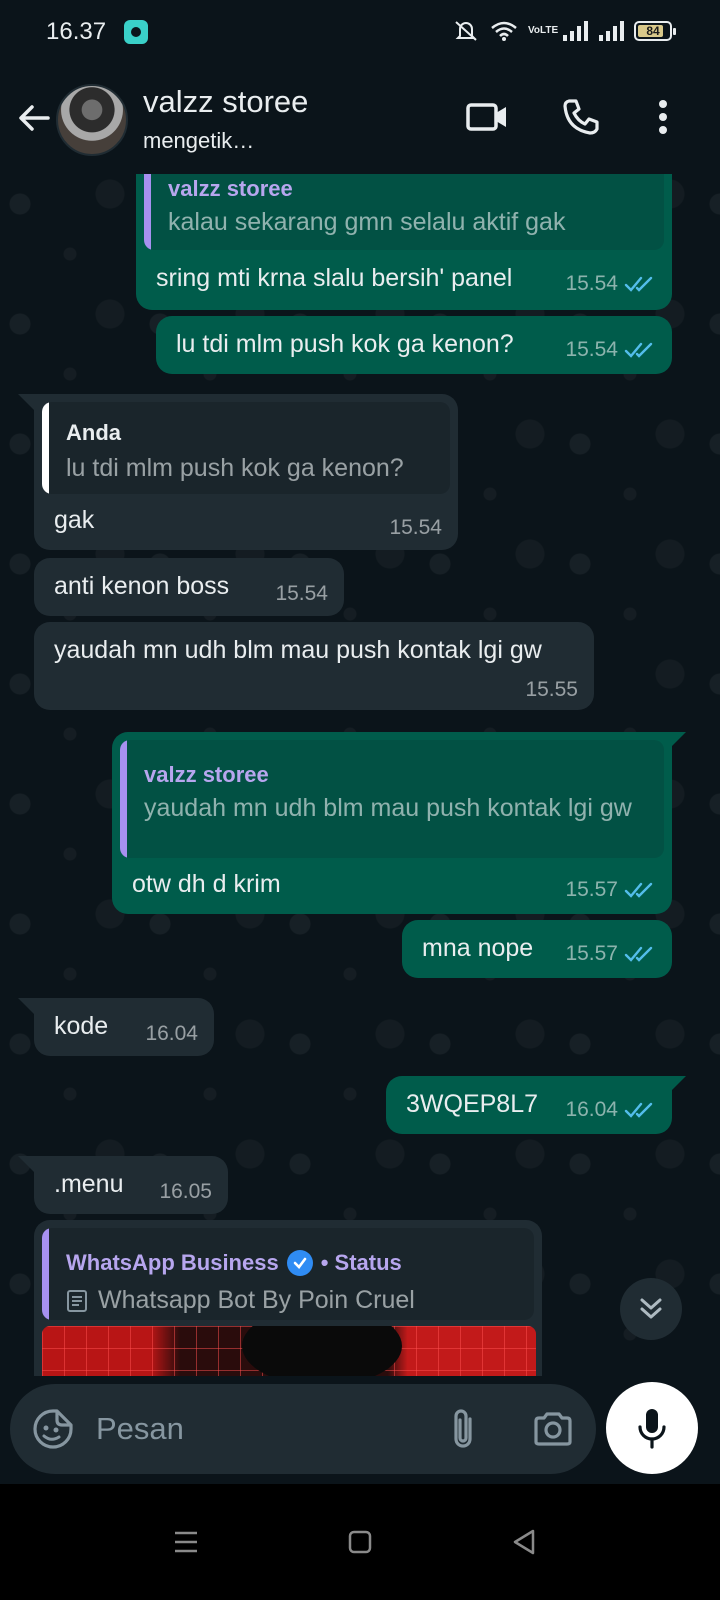 Image resolution: width=720 pixels, height=1600 pixels. Describe the element at coordinates (246, 448) in the screenshot. I see `quoted-message: Anda lu tdi mlm push kok ga kenon?` at that location.